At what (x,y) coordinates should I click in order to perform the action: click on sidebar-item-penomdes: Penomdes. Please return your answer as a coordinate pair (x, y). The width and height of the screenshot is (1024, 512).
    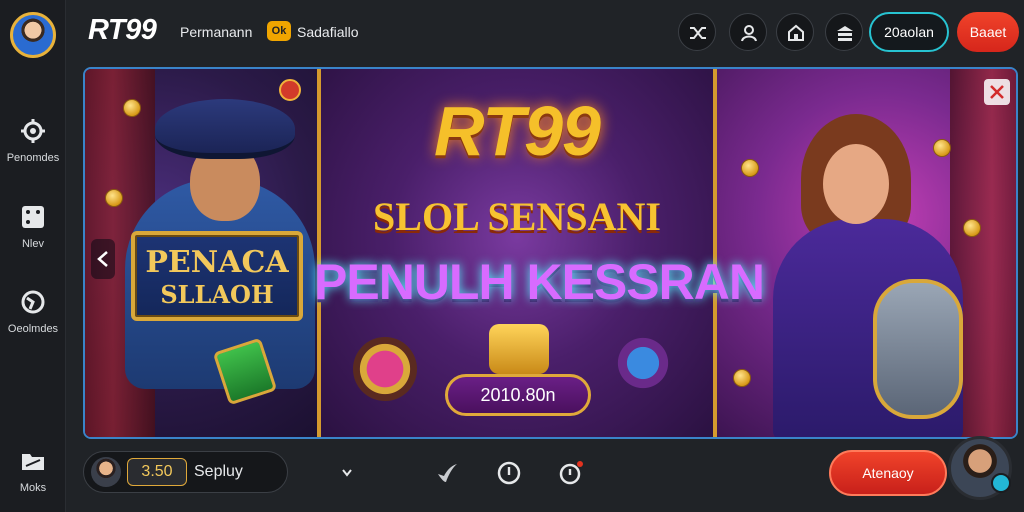
    Looking at the image, I should click on (33, 141).